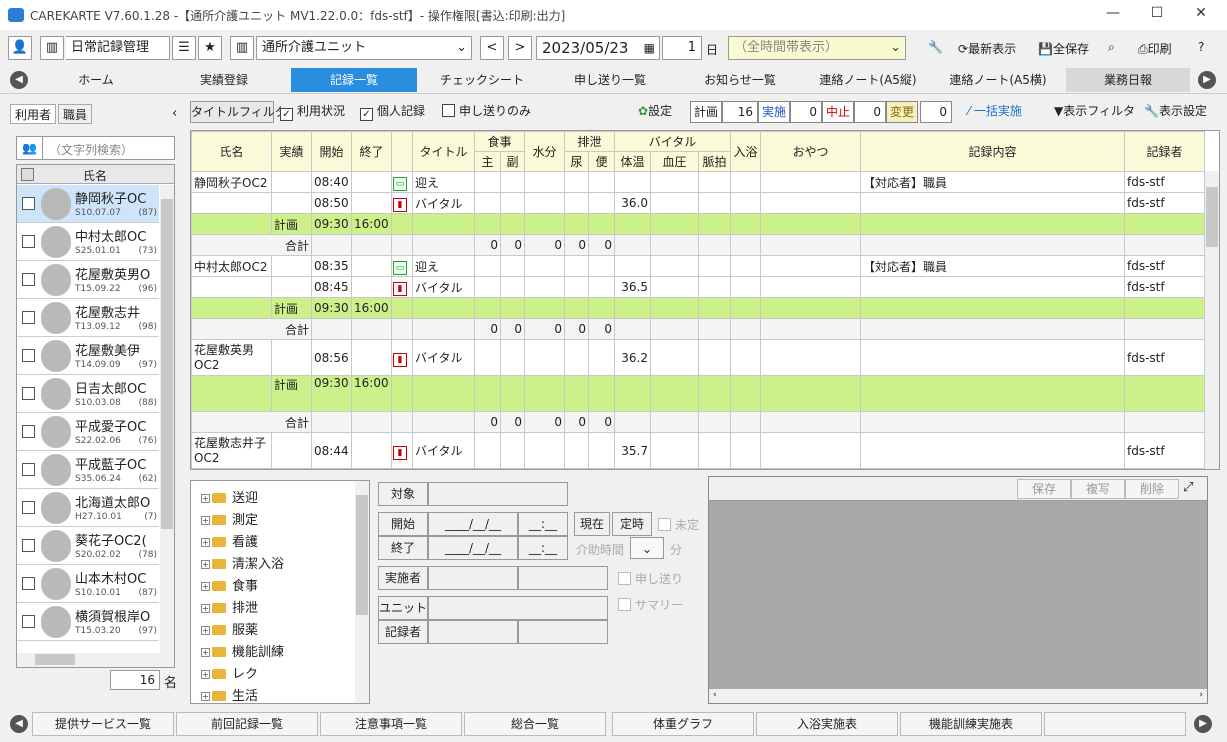  Describe the element at coordinates (27, 174) in the screenshot. I see `select-all-checkbox` at that location.